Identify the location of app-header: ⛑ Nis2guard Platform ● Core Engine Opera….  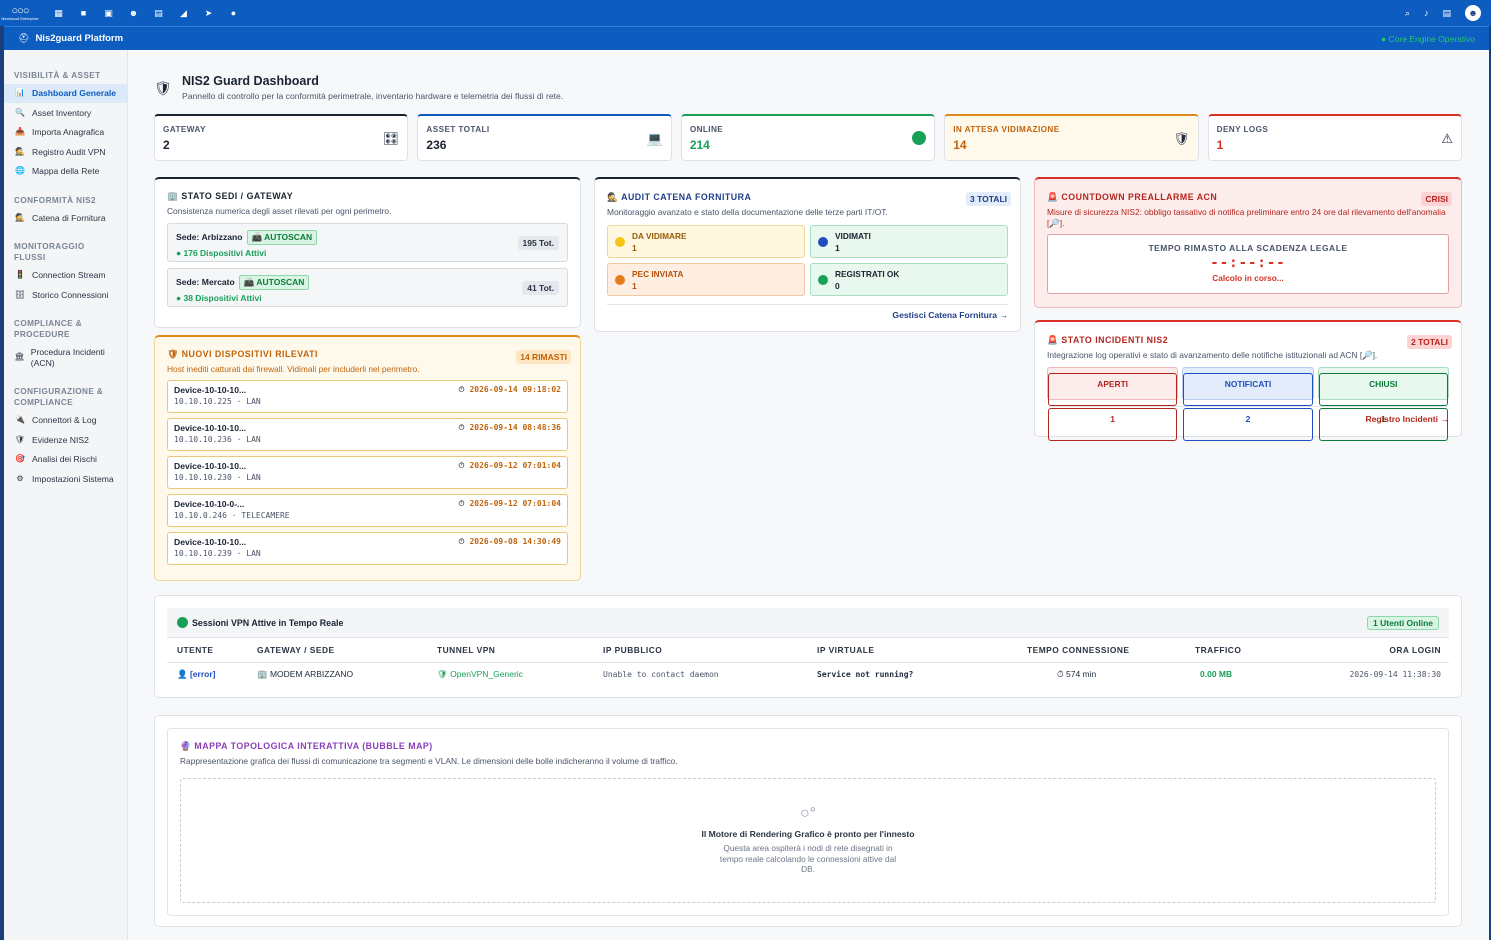
(746, 38).